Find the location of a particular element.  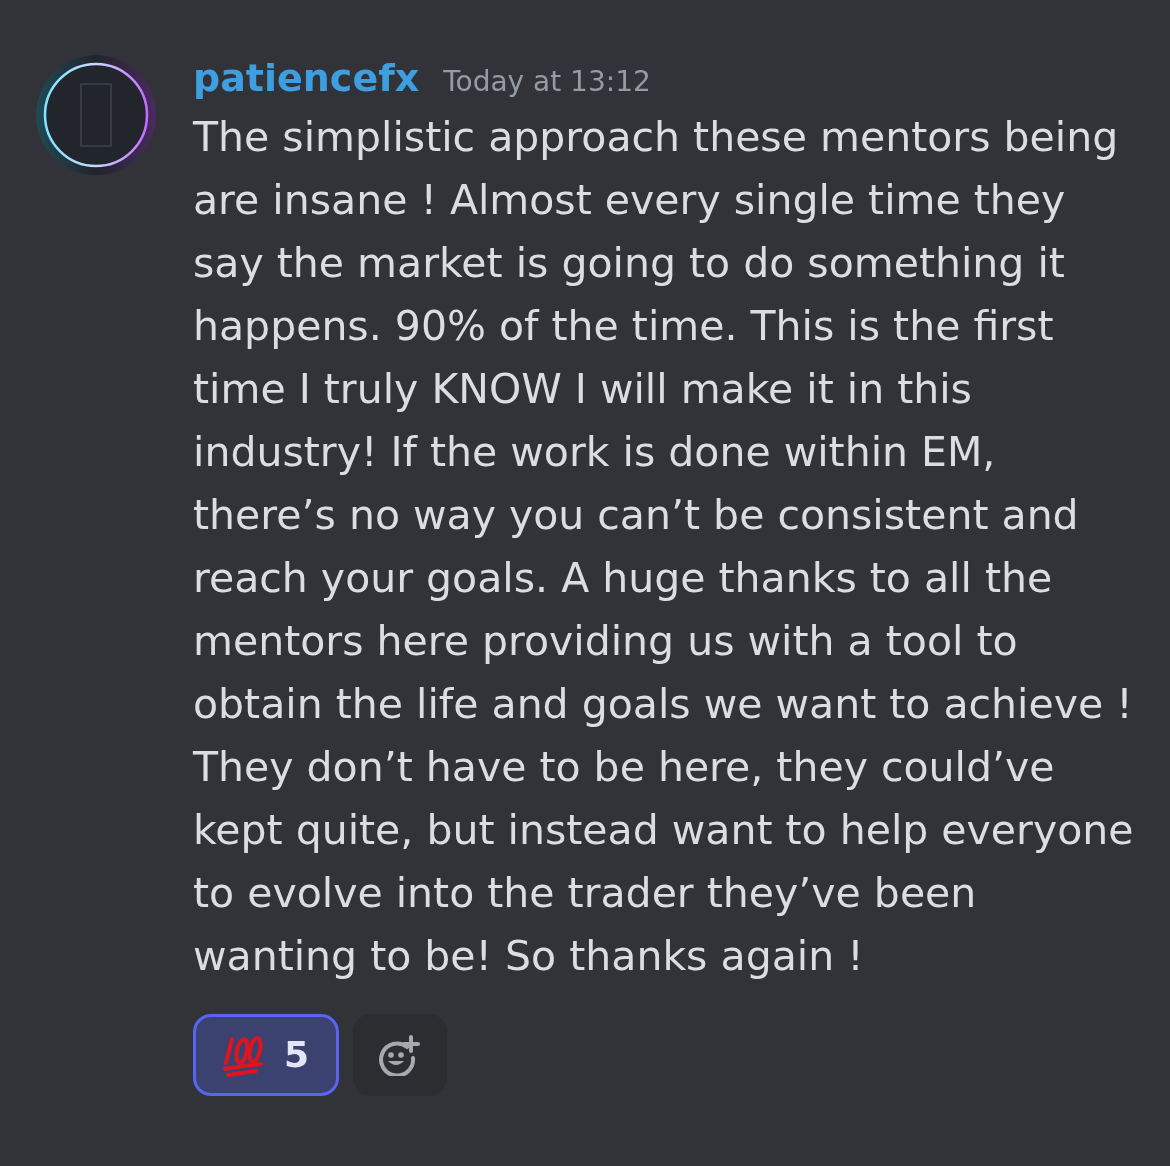

add-reaction-icon is located at coordinates (400, 1055).